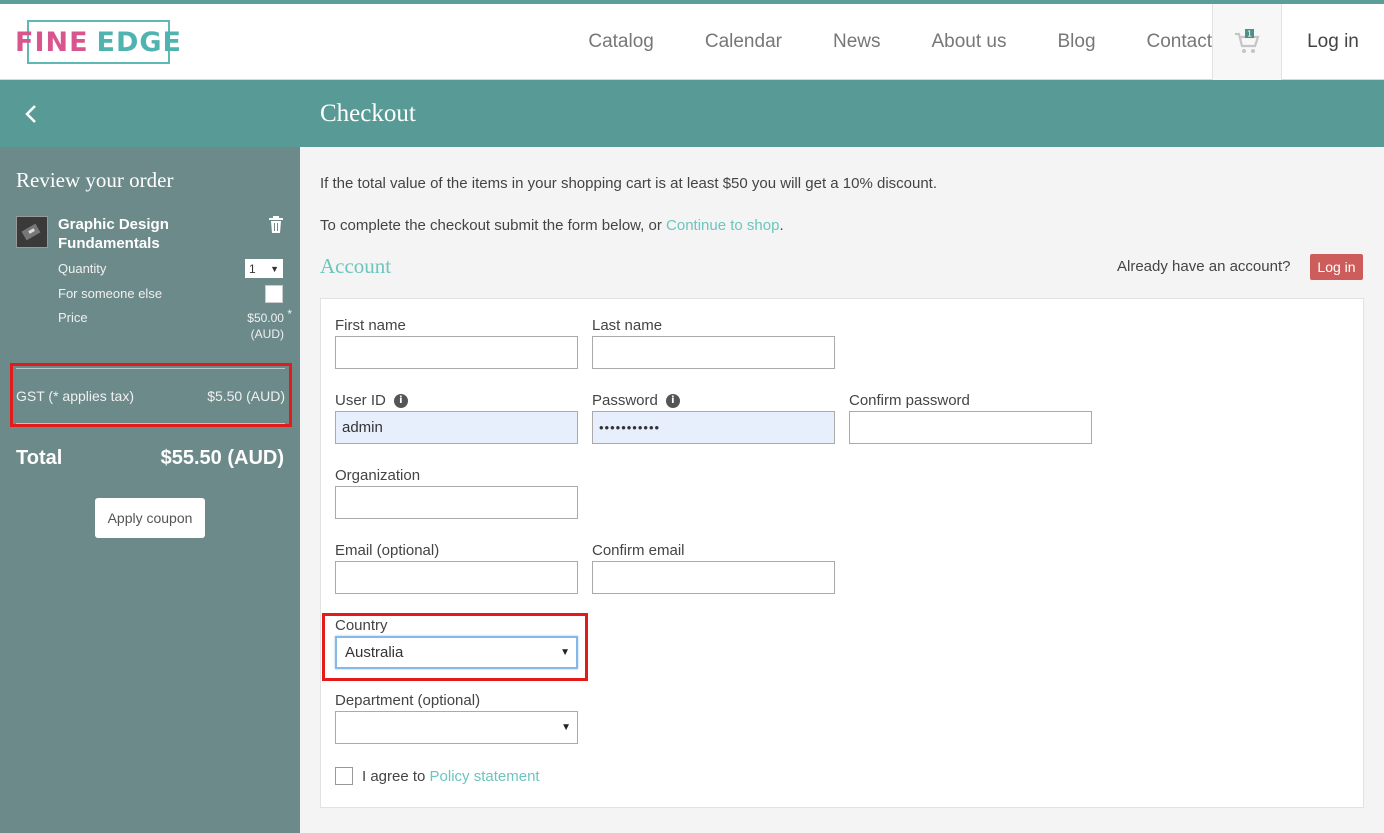  What do you see at coordinates (842, 113) in the screenshot?
I see `checkout-header: Checkout` at bounding box center [842, 113].